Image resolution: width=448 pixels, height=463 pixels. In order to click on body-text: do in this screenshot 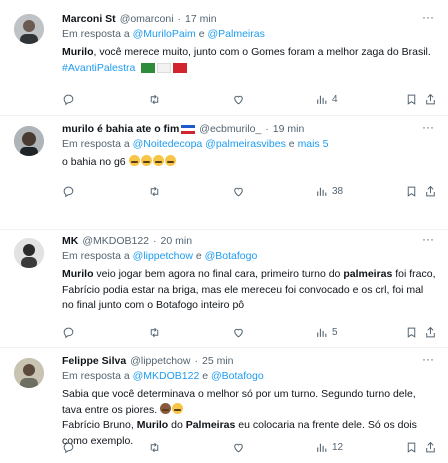, I will do `click(177, 425)`.